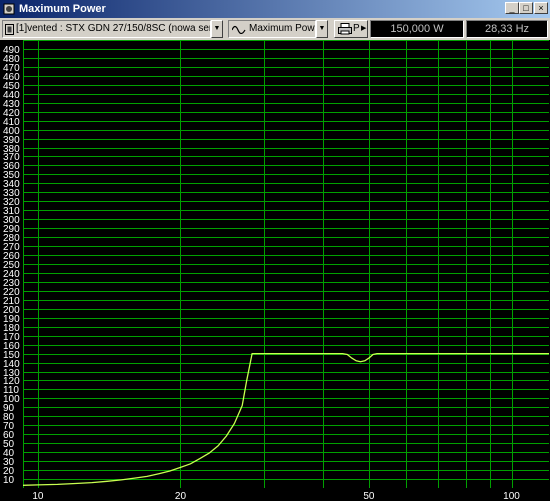 This screenshot has width=550, height=501. Describe the element at coordinates (181, 496) in the screenshot. I see `x-tick-label: 20` at that location.